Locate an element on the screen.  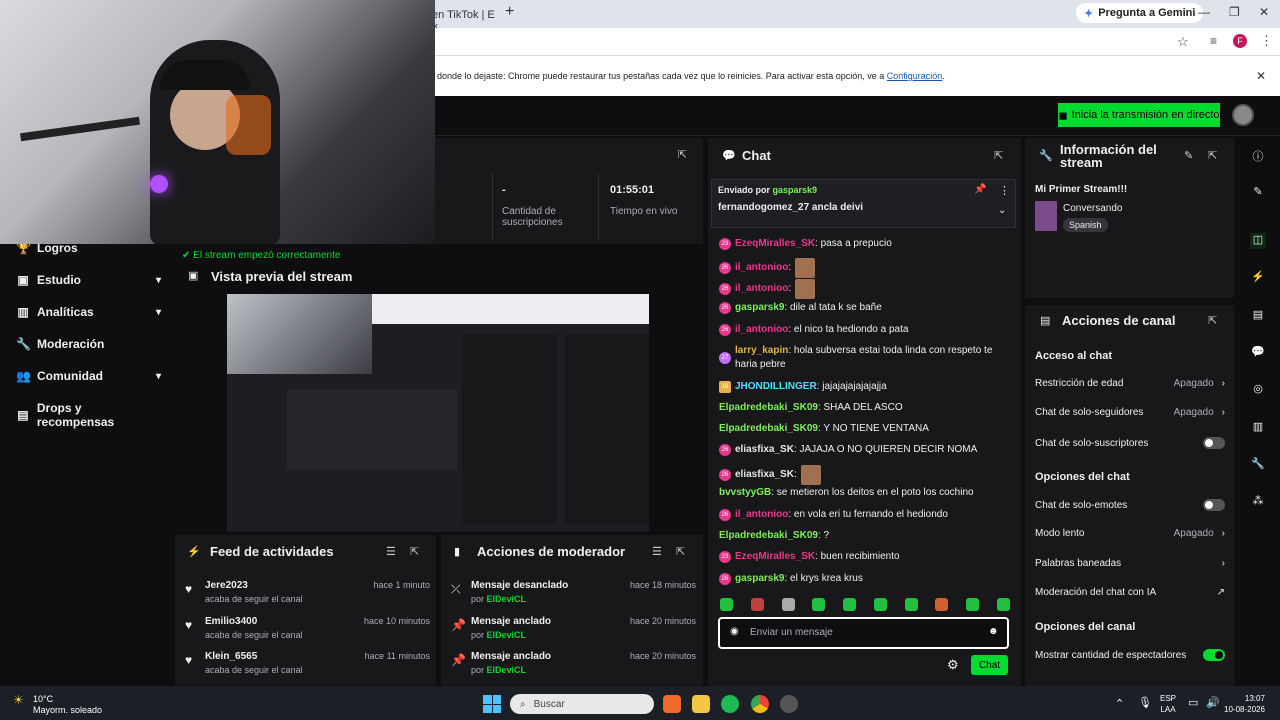
chevron-down-icon: ⌄ is located at coordinates (1002, 210).